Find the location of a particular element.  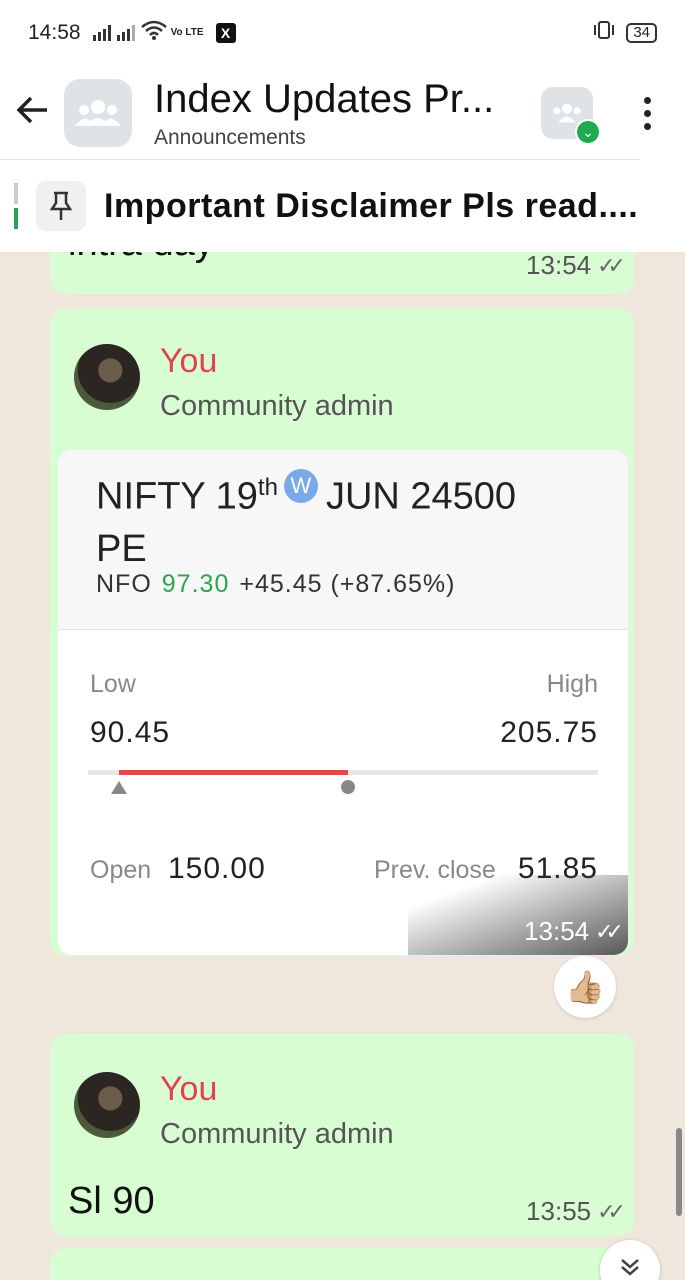

chat-header: Index Updates Pr... Announcements ⌄ is located at coordinates (342, 113).